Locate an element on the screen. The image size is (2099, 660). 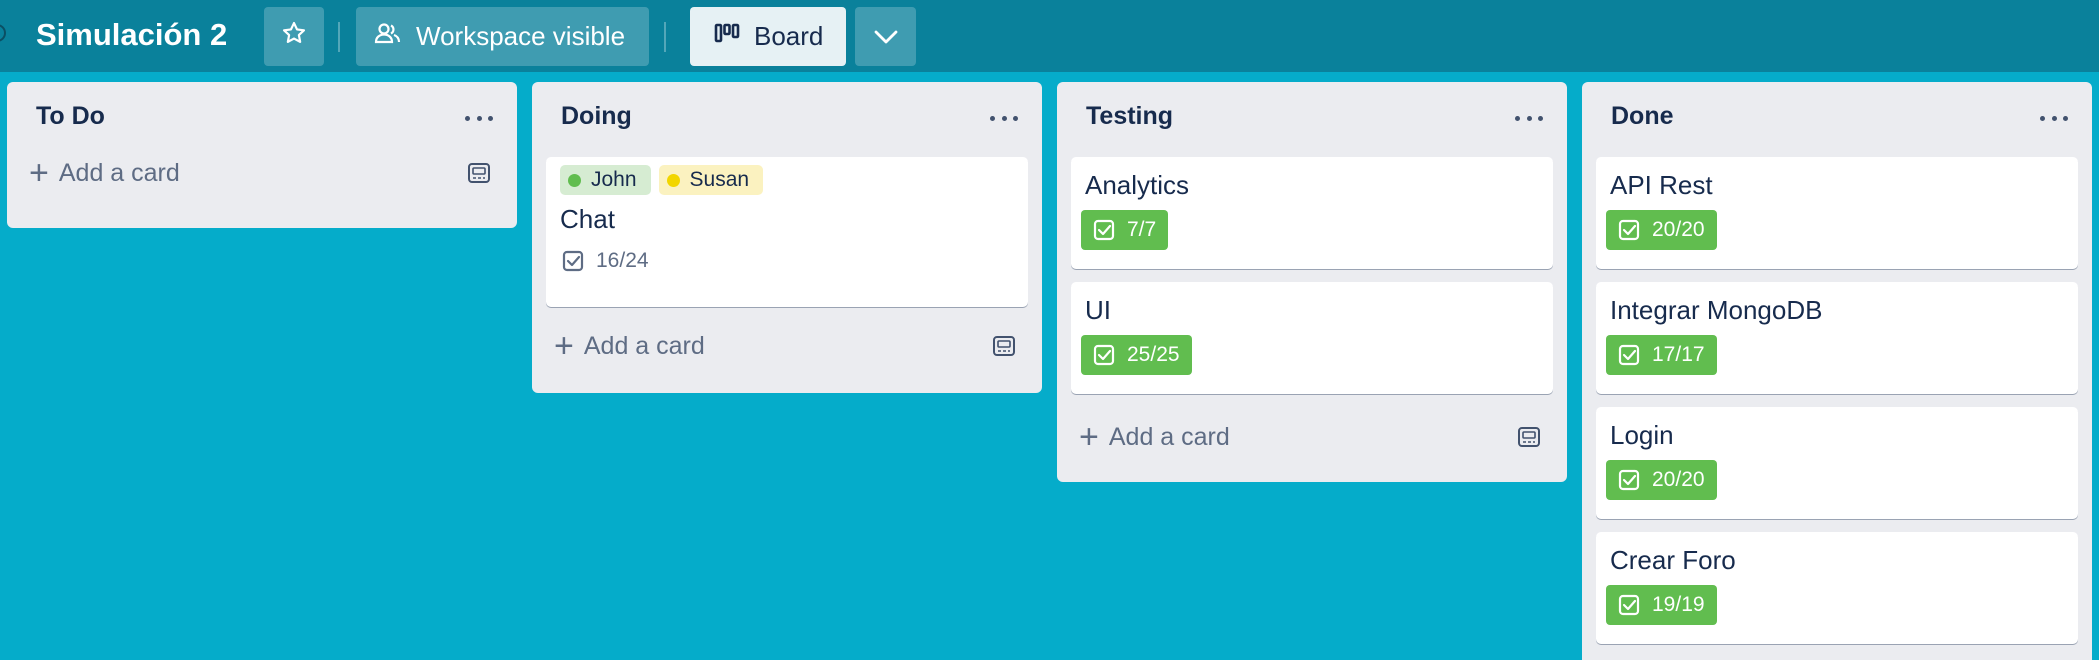
checklist-count: 25/25 is located at coordinates (1153, 354).